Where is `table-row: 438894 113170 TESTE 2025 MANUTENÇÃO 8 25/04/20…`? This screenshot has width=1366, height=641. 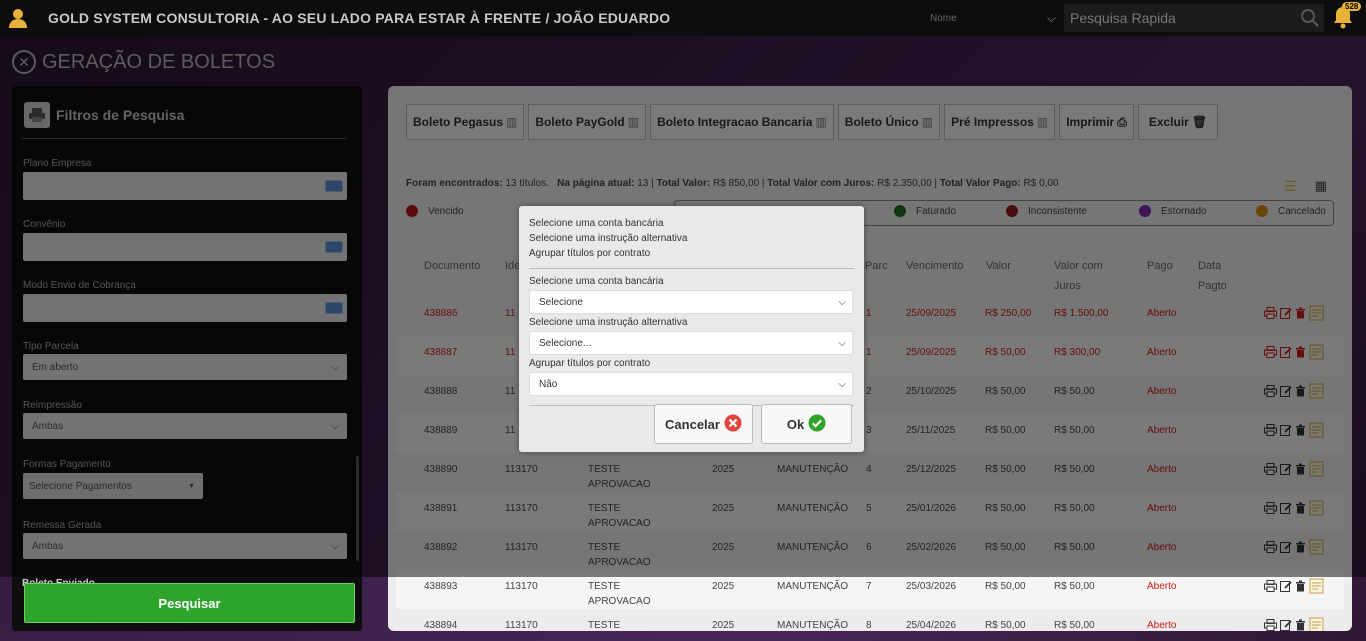
table-row: 438894 113170 TESTE 2025 MANUTENÇÃO 8 25/04/20… is located at coordinates (870, 620).